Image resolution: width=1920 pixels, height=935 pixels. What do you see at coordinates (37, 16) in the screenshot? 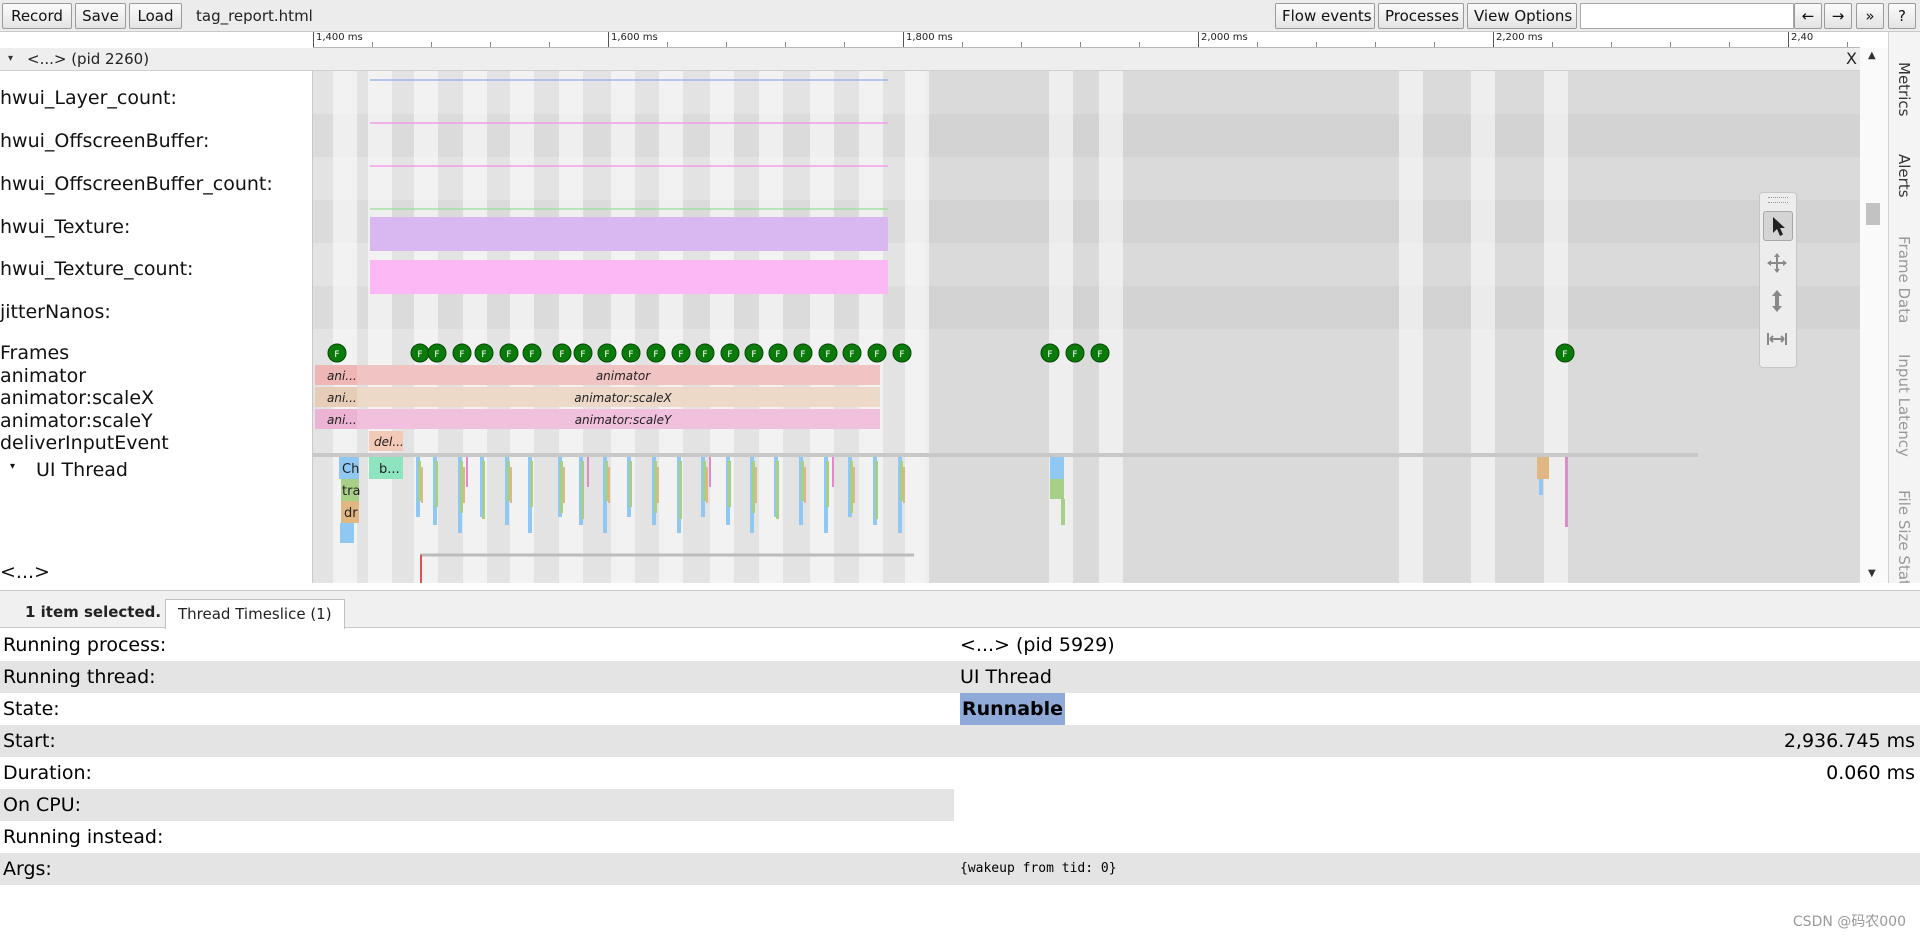
I see `record-button: Record` at bounding box center [37, 16].